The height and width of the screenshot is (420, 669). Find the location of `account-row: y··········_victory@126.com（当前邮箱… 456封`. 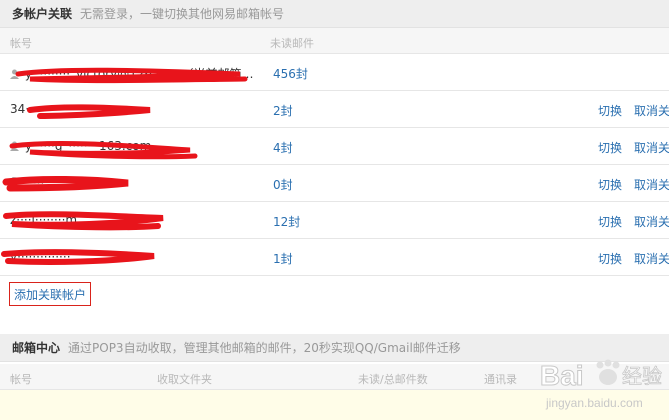

account-row: y··········_victory@126.com（当前邮箱… 456封 is located at coordinates (334, 72).